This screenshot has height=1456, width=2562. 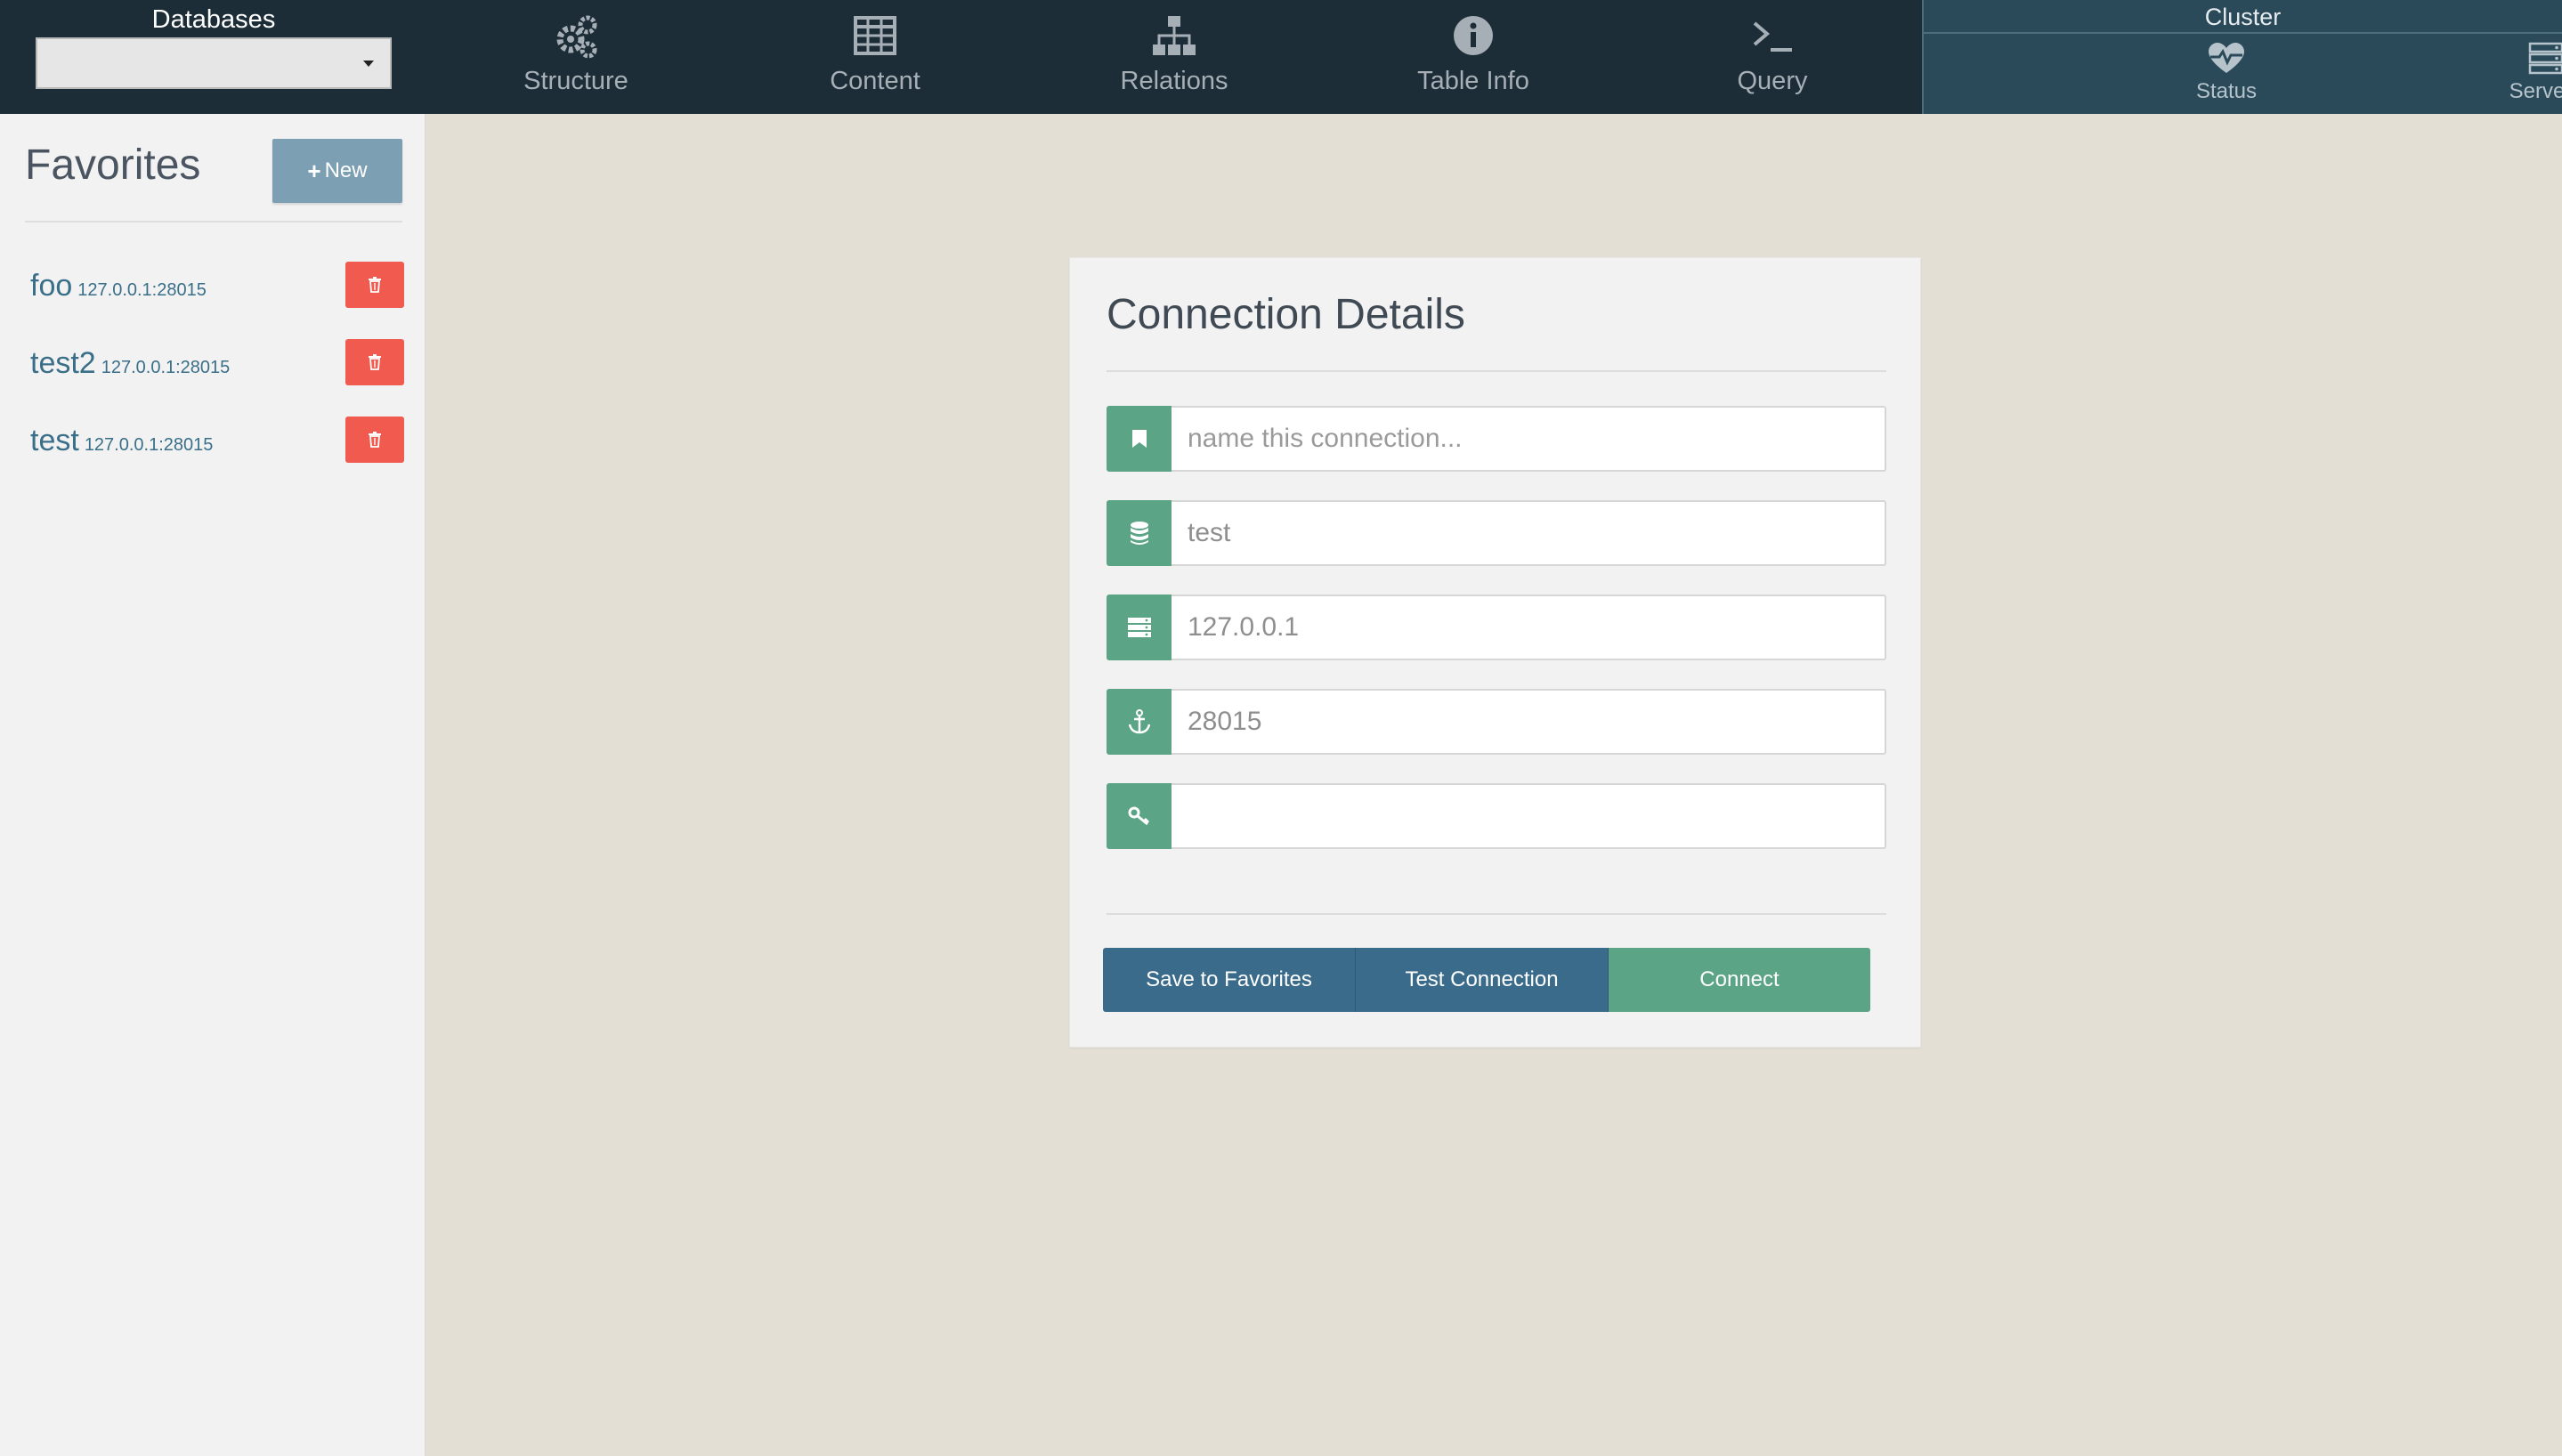 What do you see at coordinates (217, 286) in the screenshot?
I see `favorite-item: foo 127.0.0.1:28015` at bounding box center [217, 286].